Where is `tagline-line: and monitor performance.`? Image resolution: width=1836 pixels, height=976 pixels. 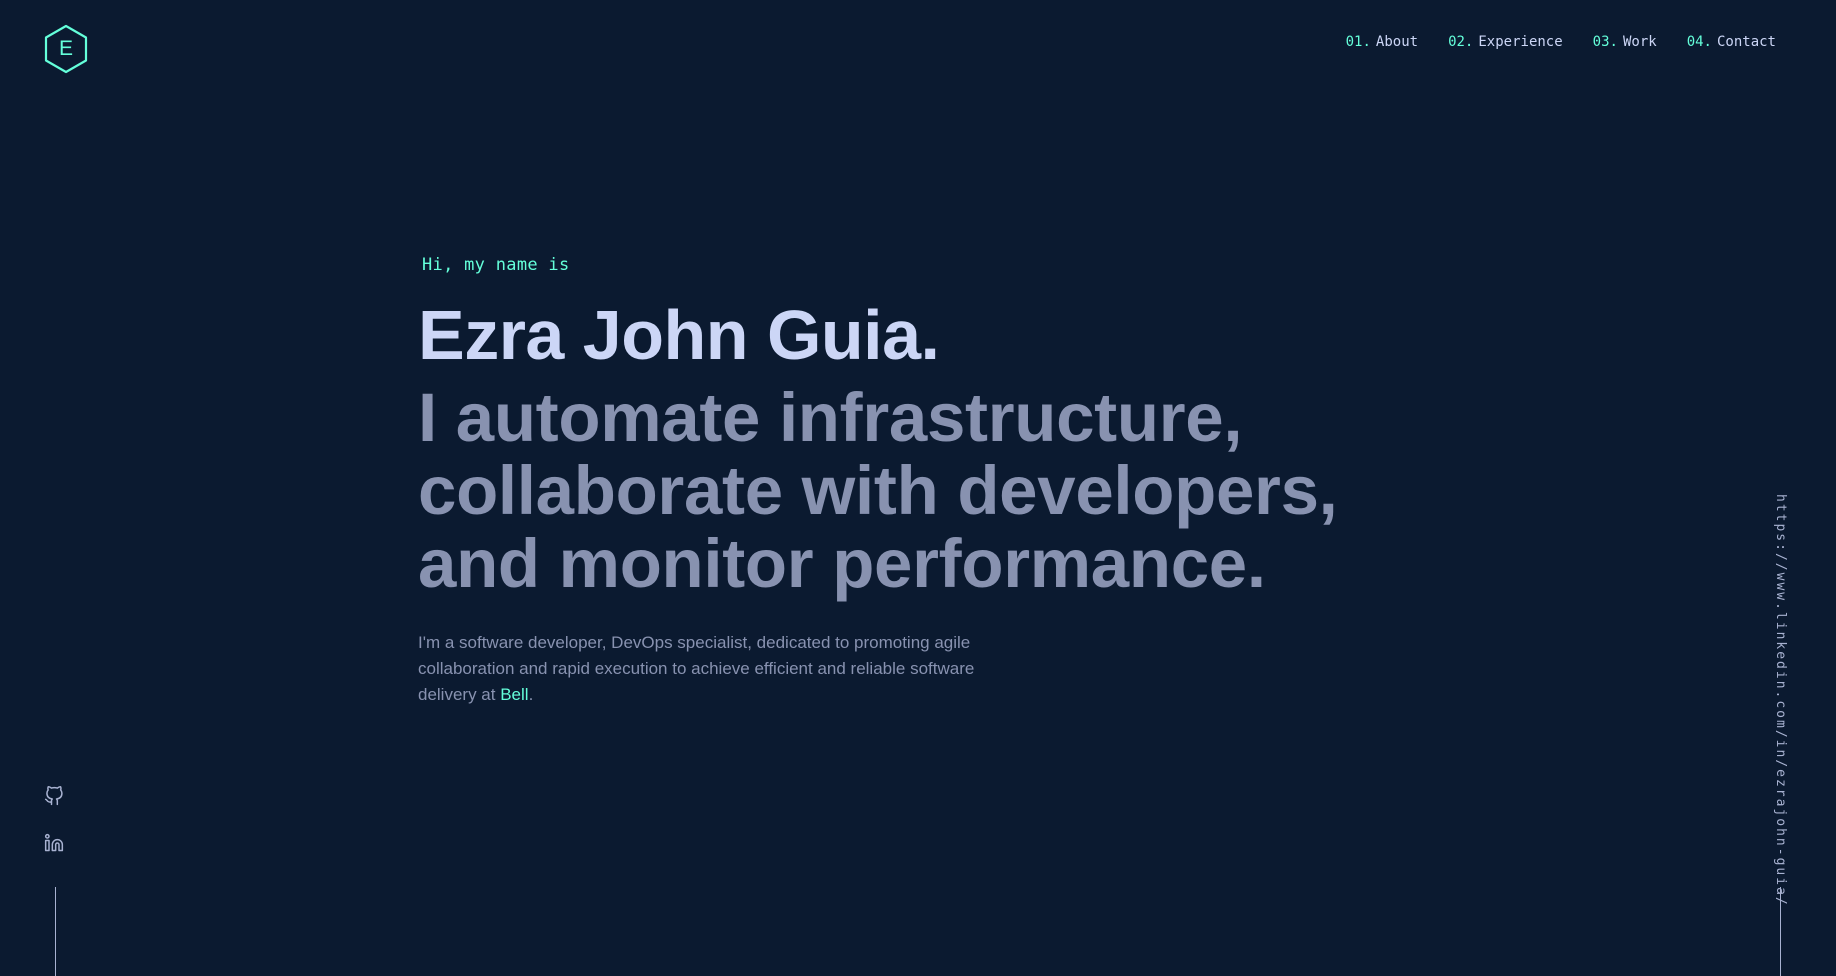
tagline-line: and monitor performance. is located at coordinates (842, 563).